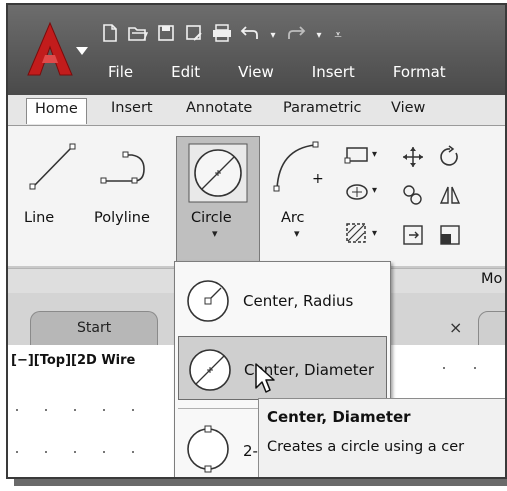 The image size is (507, 491). Describe the element at coordinates (122, 218) in the screenshot. I see `polyline-tool-label: Polyline` at that location.